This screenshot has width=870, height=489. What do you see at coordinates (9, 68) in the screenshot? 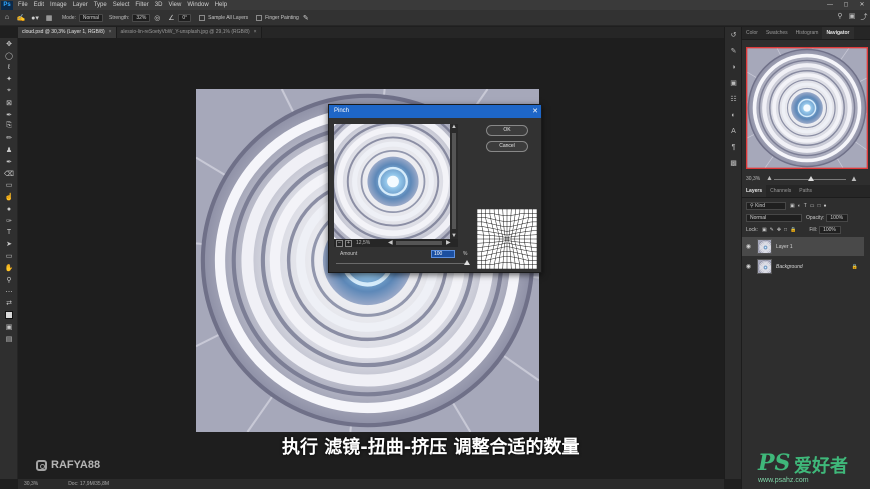
I see `lasso-tool-icon: ℓ` at bounding box center [9, 68].